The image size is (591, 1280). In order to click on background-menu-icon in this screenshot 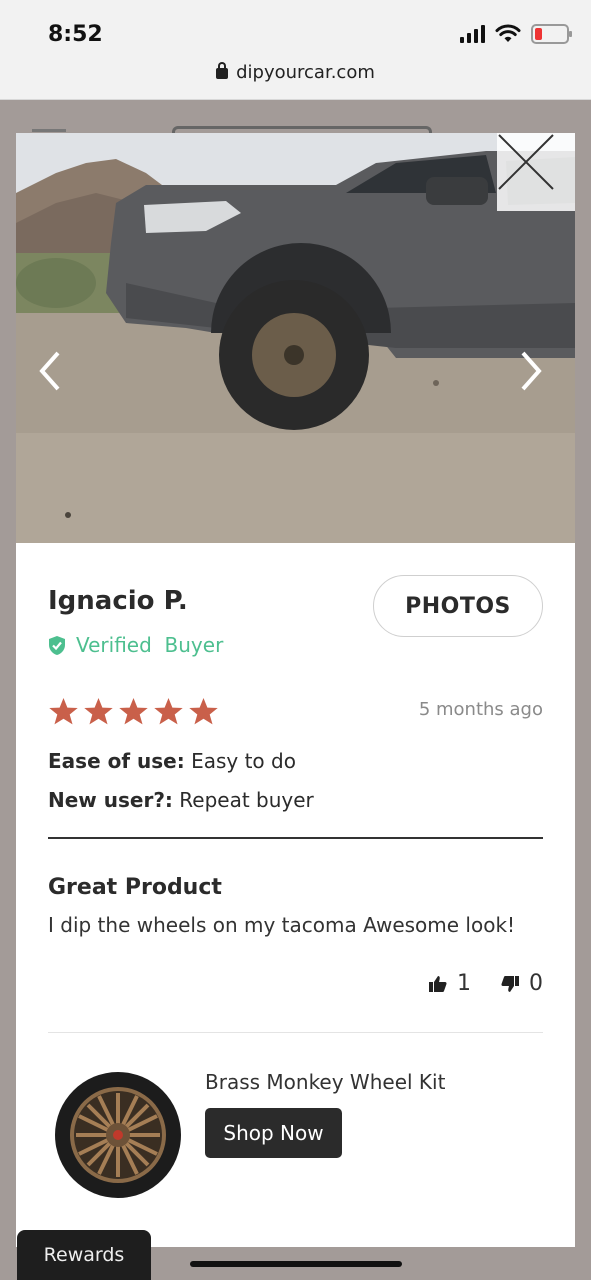, I will do `click(49, 130)`.